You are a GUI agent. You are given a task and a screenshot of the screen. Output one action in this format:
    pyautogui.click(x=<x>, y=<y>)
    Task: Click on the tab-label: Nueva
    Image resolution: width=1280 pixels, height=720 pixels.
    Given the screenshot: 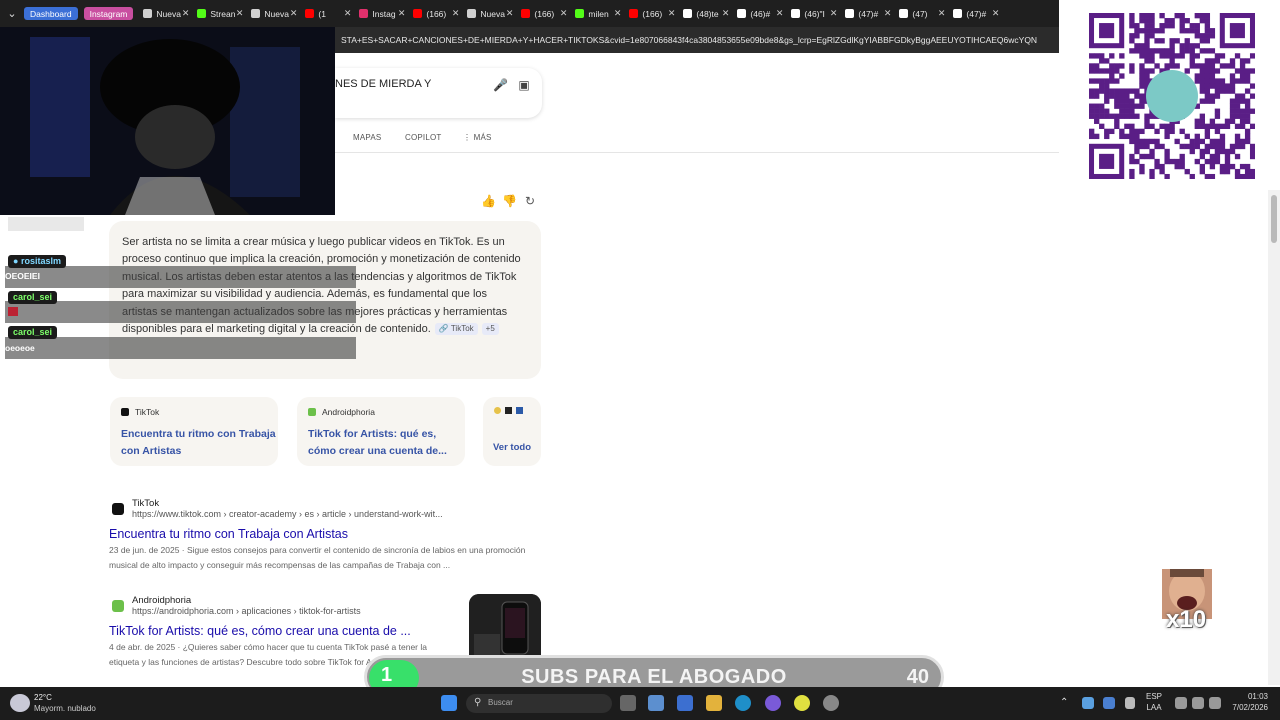 What is the action you would take?
    pyautogui.click(x=168, y=13)
    